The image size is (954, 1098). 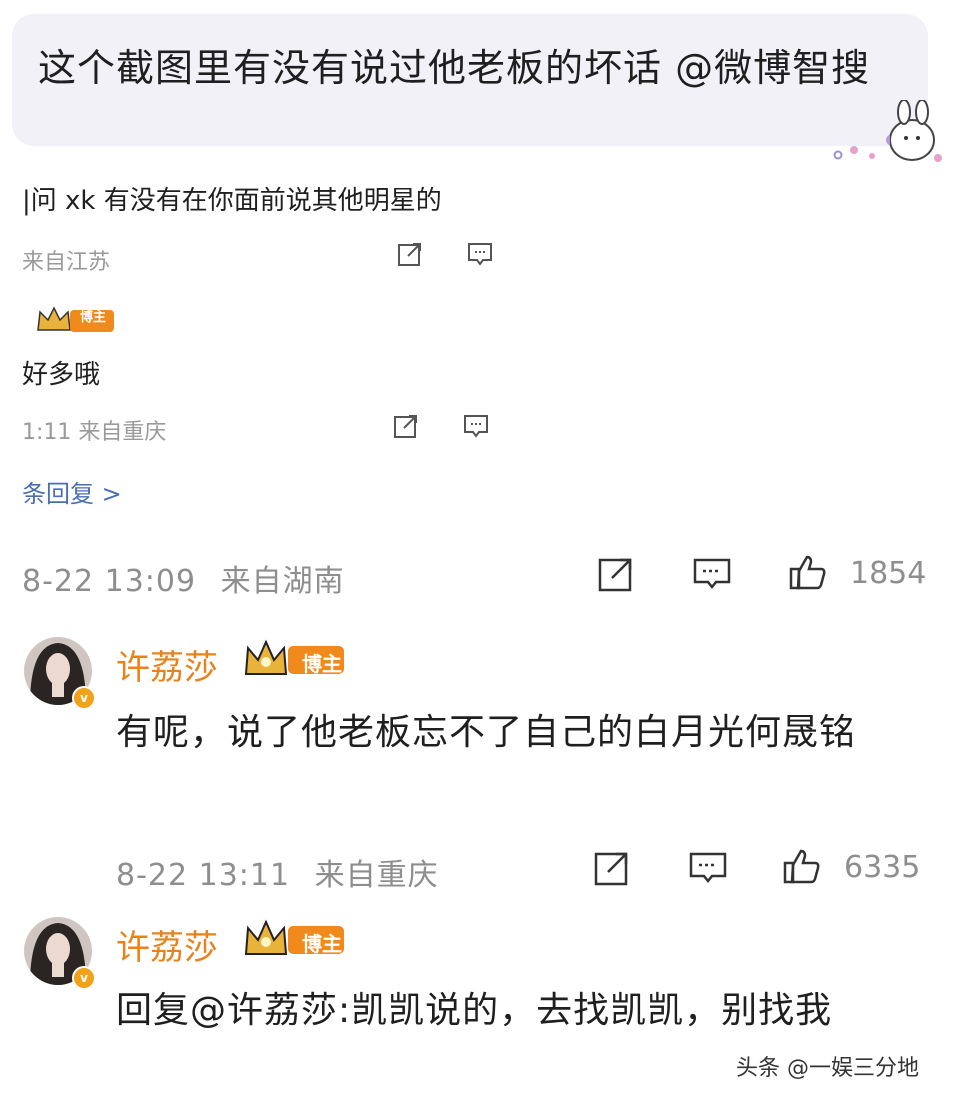 What do you see at coordinates (93, 317) in the screenshot?
I see `embedded-badge-label: 博主` at bounding box center [93, 317].